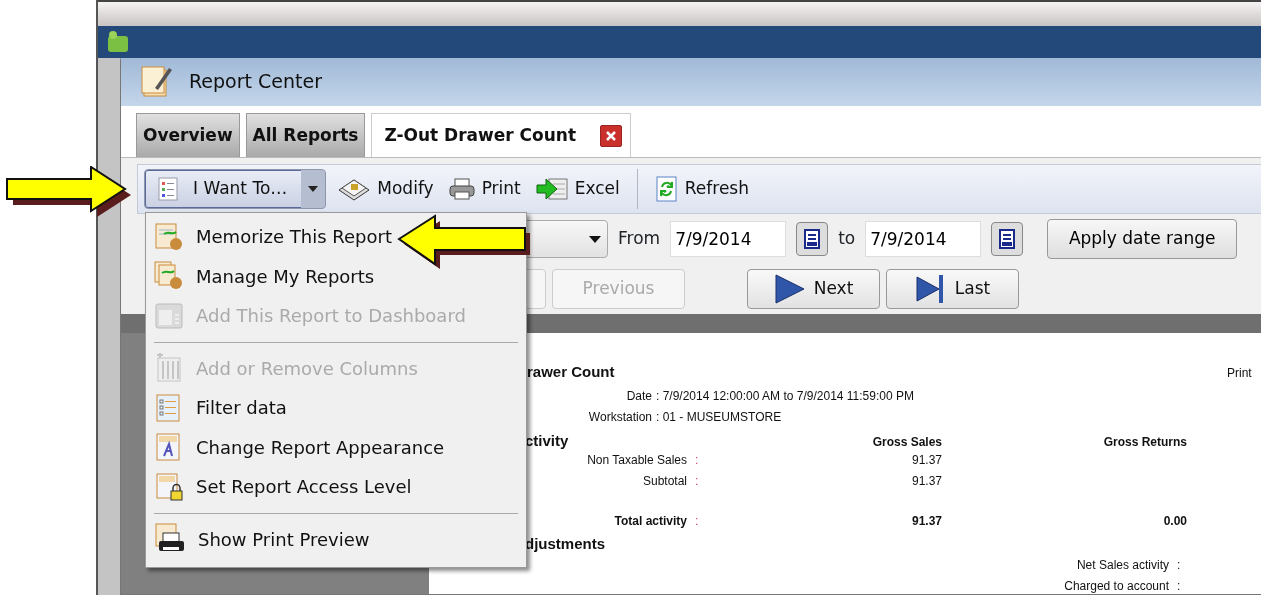  Describe the element at coordinates (222, 408) in the screenshot. I see `menu-item: Filter data` at that location.